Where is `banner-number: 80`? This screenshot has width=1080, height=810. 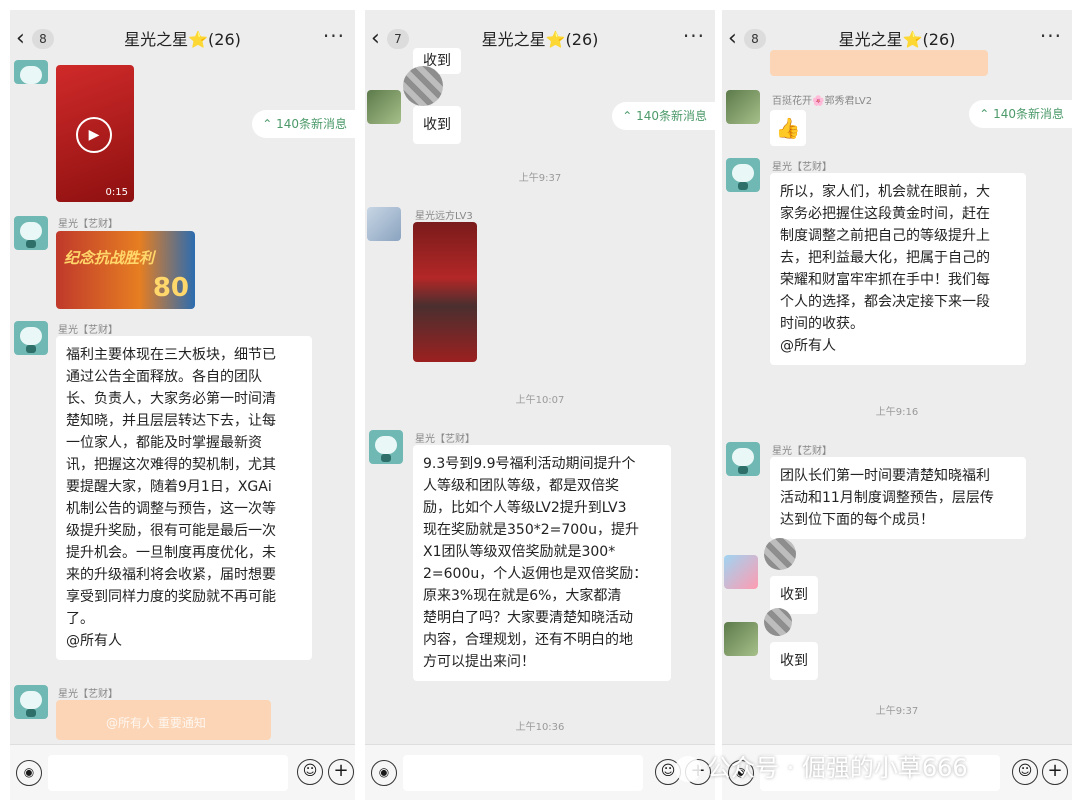 banner-number: 80 is located at coordinates (170, 288).